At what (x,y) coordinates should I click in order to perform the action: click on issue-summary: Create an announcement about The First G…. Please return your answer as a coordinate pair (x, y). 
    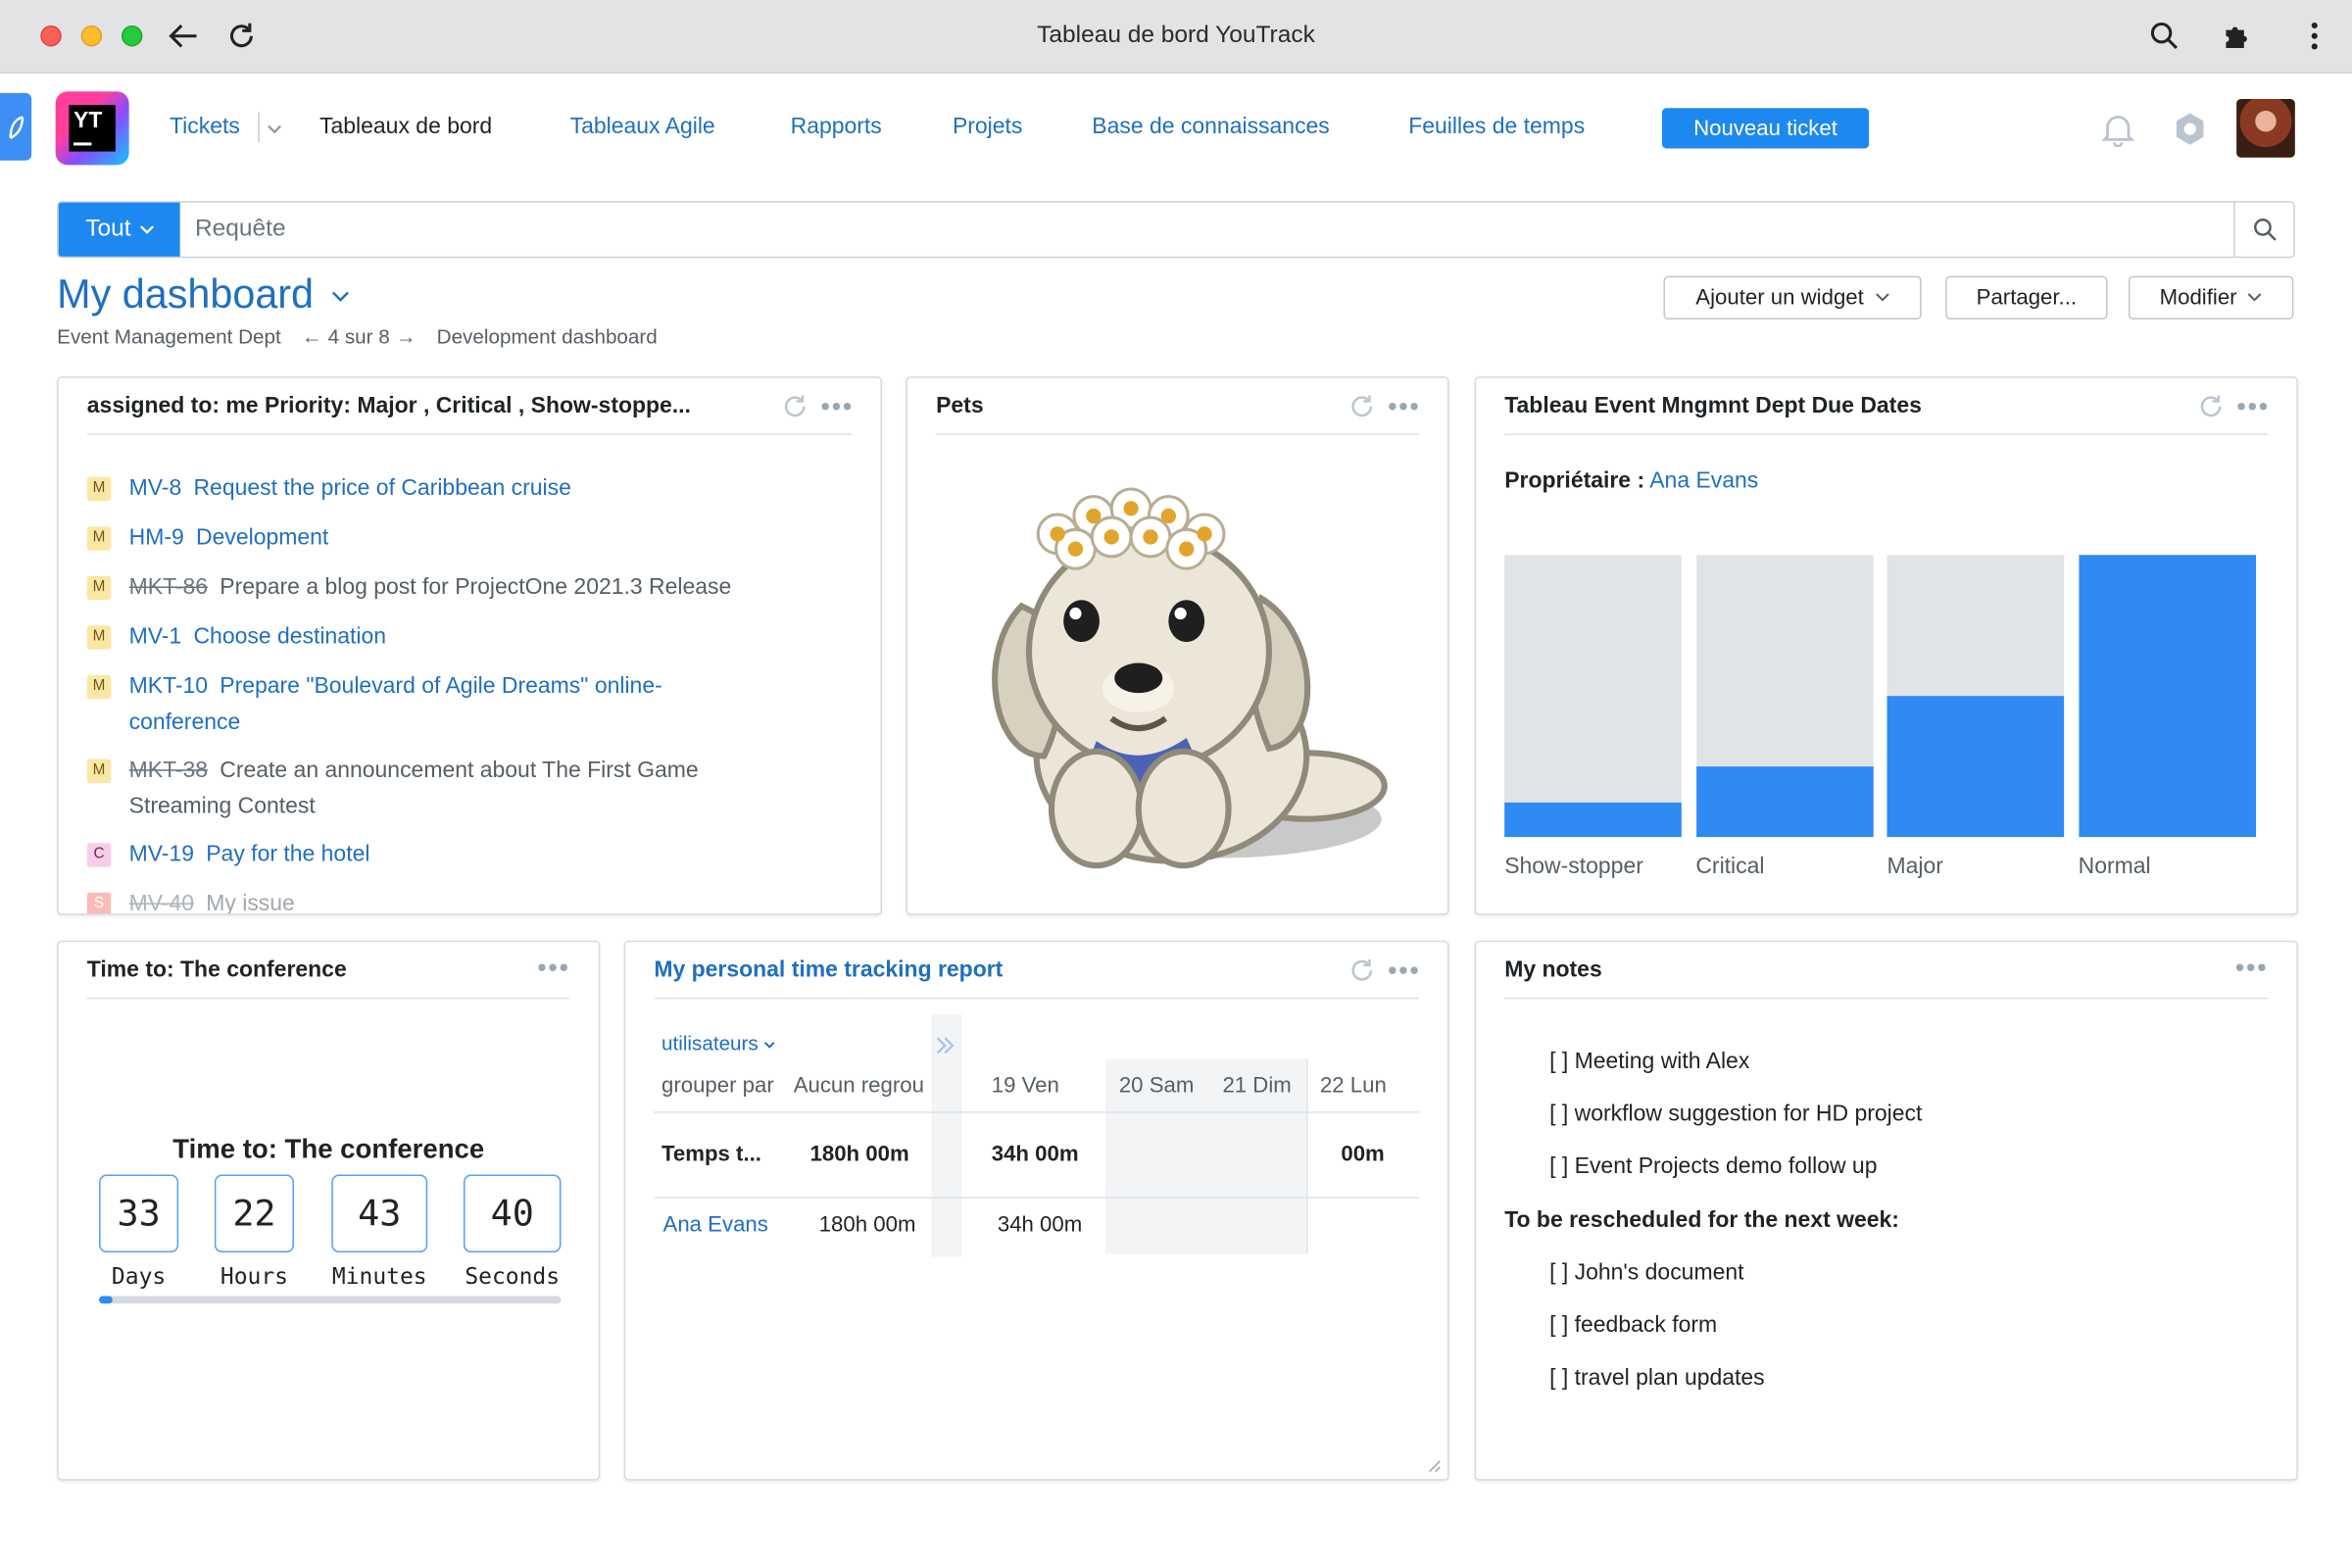
    Looking at the image, I should click on (414, 788).